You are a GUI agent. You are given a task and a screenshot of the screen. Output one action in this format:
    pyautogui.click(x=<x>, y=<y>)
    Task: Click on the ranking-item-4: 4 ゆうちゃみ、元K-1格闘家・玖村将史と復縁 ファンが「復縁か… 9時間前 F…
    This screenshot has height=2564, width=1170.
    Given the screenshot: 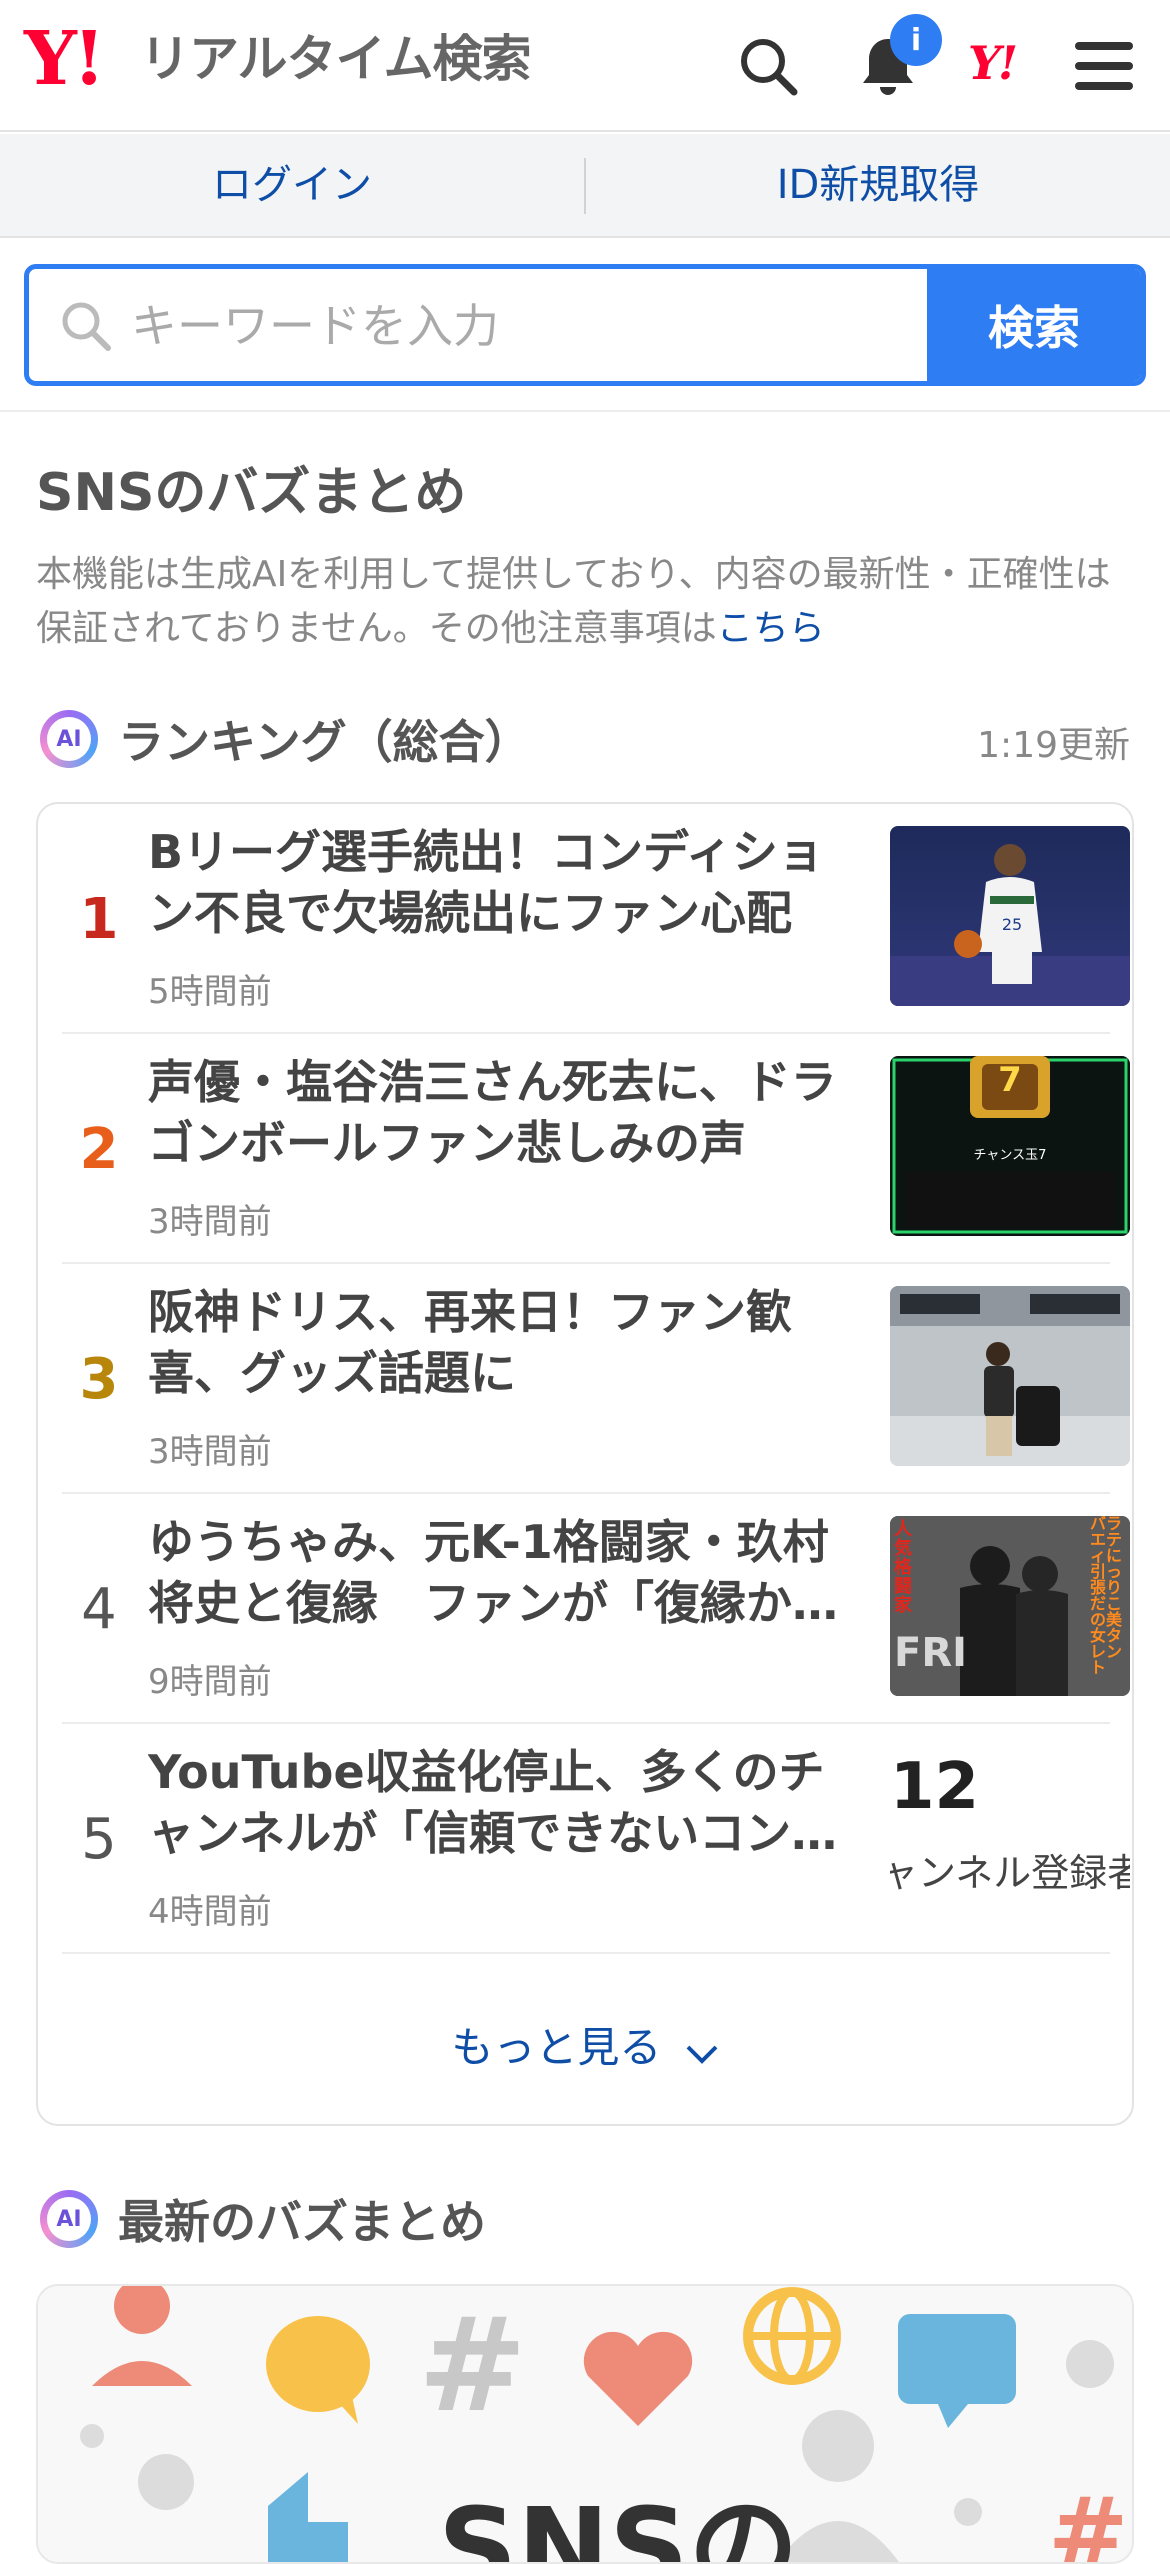 What is the action you would take?
    pyautogui.click(x=596, y=1609)
    